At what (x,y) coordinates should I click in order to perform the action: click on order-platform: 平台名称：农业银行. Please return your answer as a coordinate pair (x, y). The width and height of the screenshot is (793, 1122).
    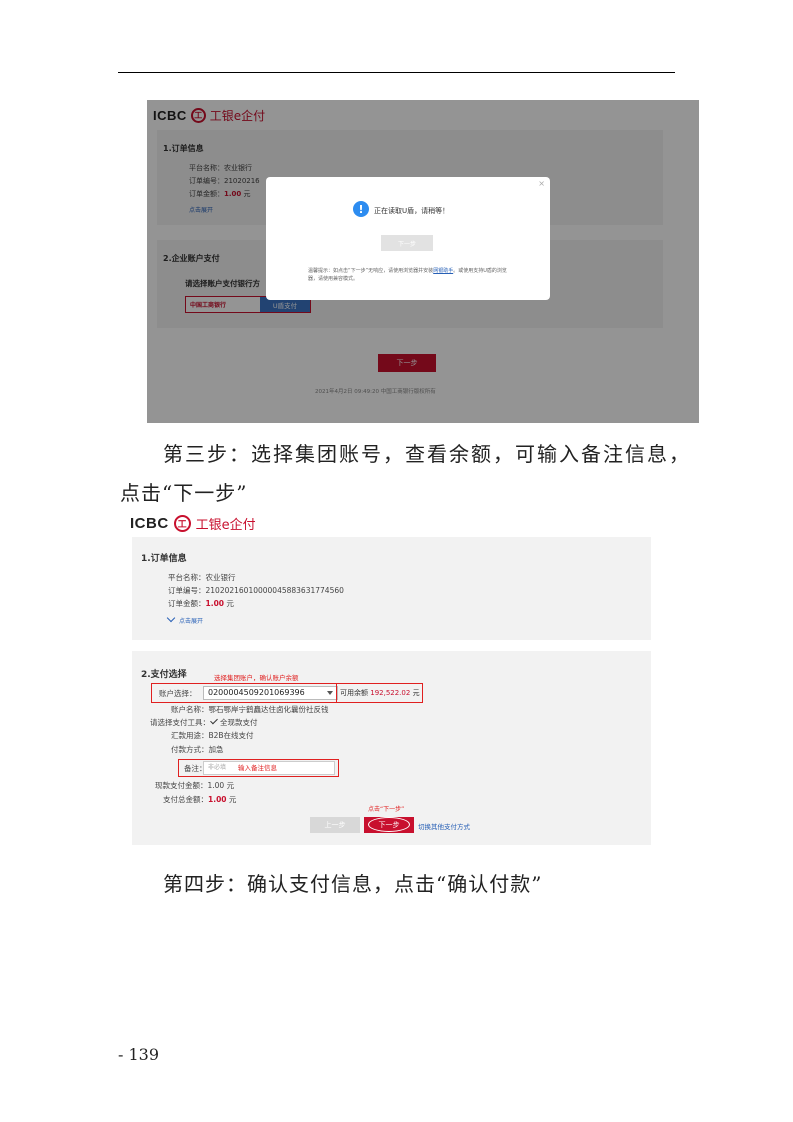
    Looking at the image, I should click on (202, 577).